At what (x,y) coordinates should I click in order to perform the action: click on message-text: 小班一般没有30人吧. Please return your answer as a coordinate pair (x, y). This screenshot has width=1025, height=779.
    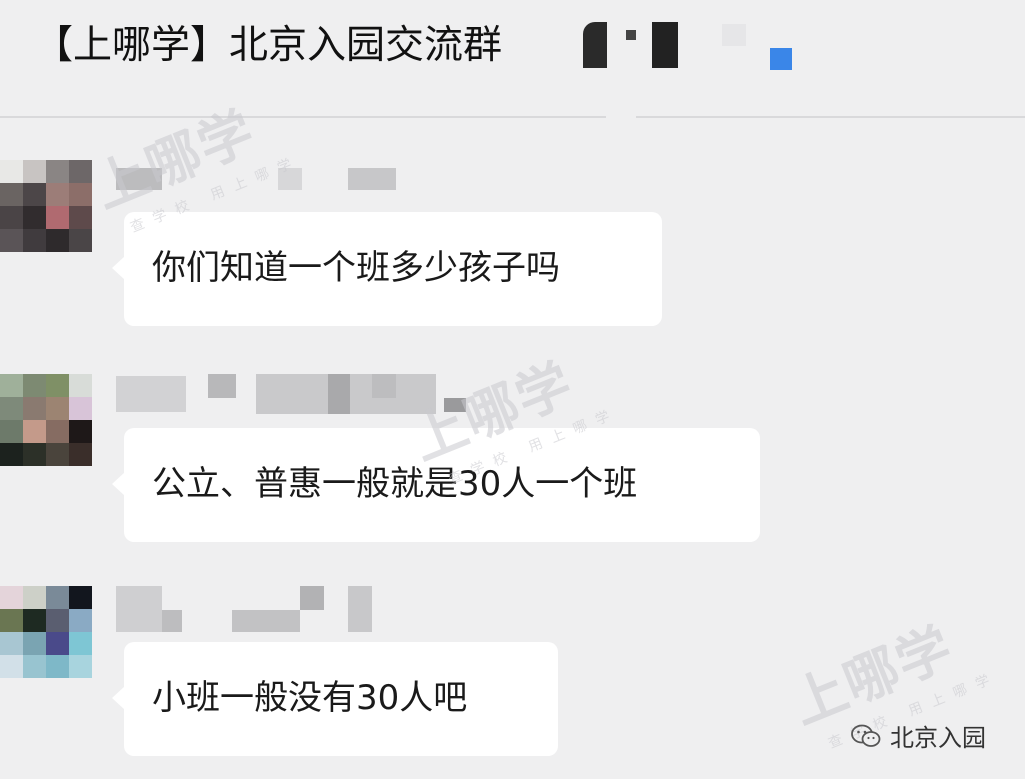
    Looking at the image, I should click on (310, 698).